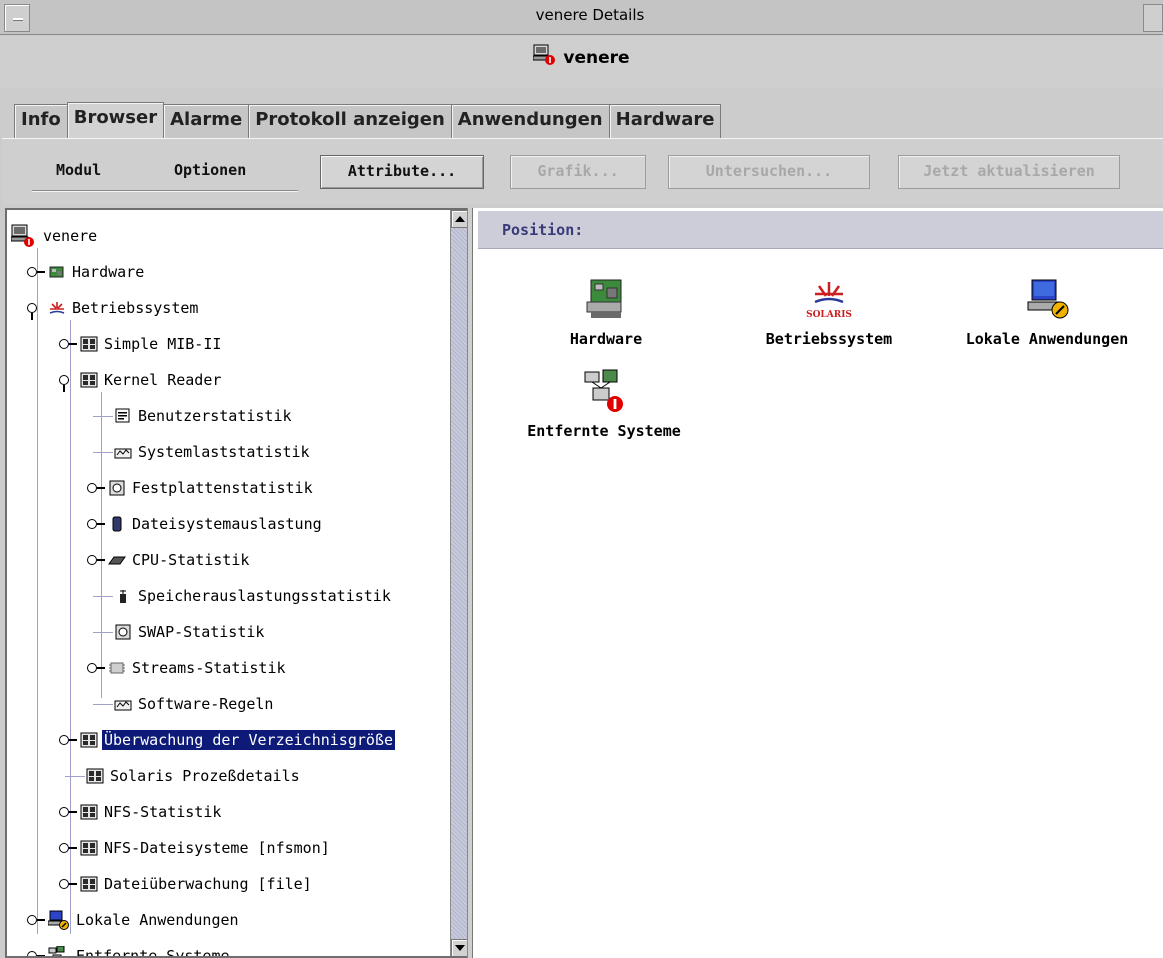 Image resolution: width=1163 pixels, height=958 pixels. What do you see at coordinates (596, 58) in the screenshot?
I see `host-name: venere` at bounding box center [596, 58].